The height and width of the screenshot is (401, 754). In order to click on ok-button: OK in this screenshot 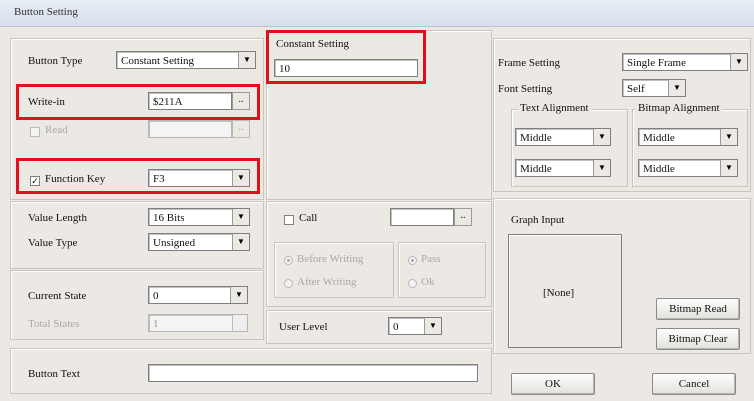, I will do `click(553, 384)`.